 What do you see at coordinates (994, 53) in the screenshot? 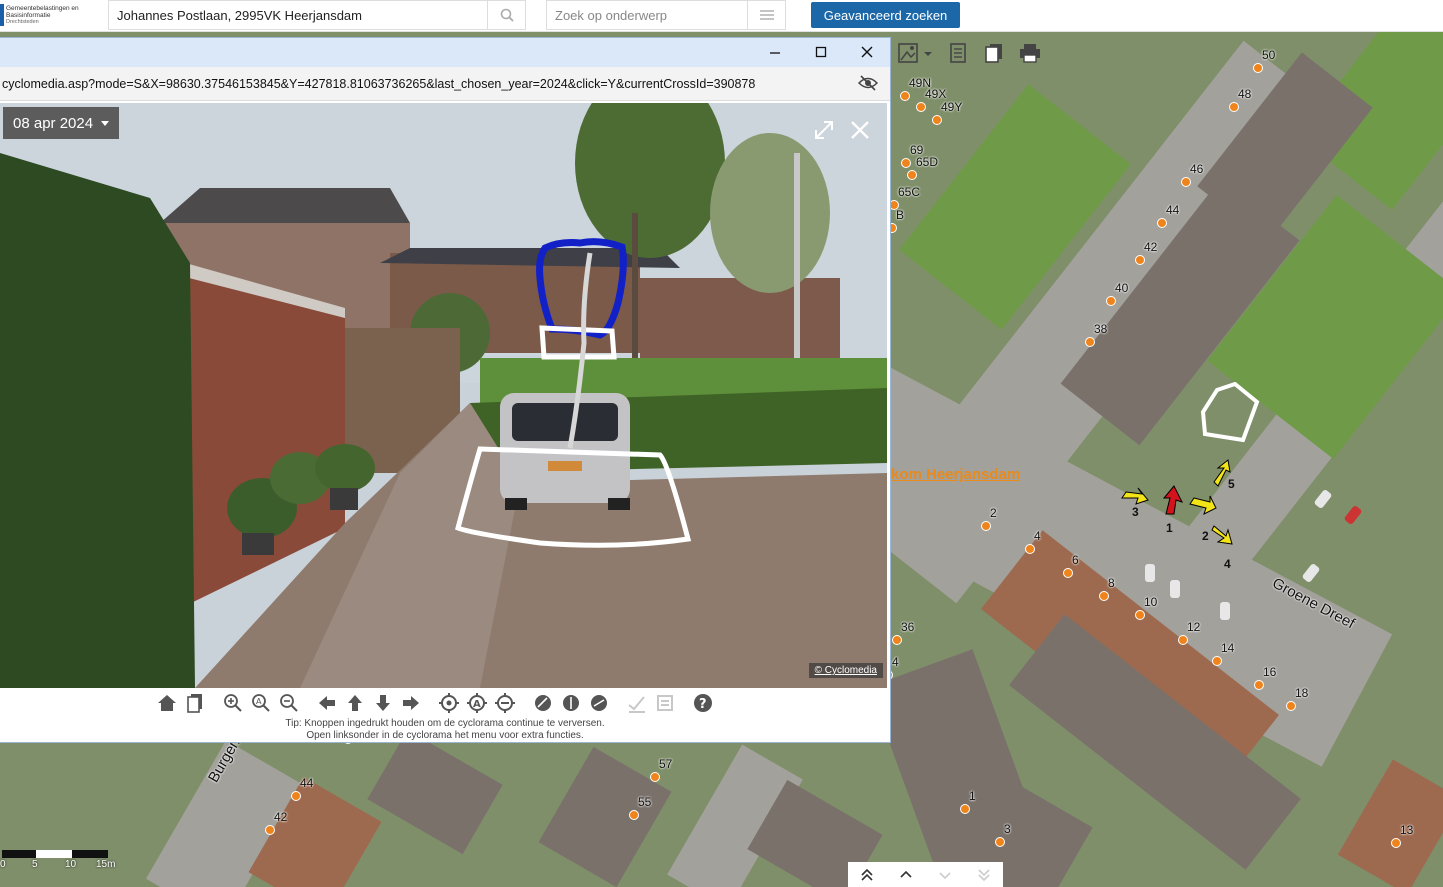
I see `copy-button` at bounding box center [994, 53].